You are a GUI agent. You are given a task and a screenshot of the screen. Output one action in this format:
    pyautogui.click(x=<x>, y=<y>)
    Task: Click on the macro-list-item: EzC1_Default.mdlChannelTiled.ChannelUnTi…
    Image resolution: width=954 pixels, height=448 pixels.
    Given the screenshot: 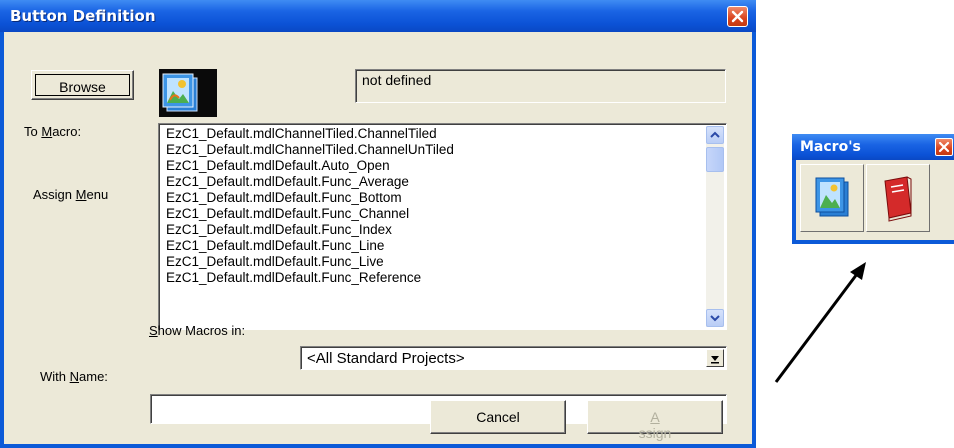 What is the action you would take?
    pyautogui.click(x=431, y=150)
    